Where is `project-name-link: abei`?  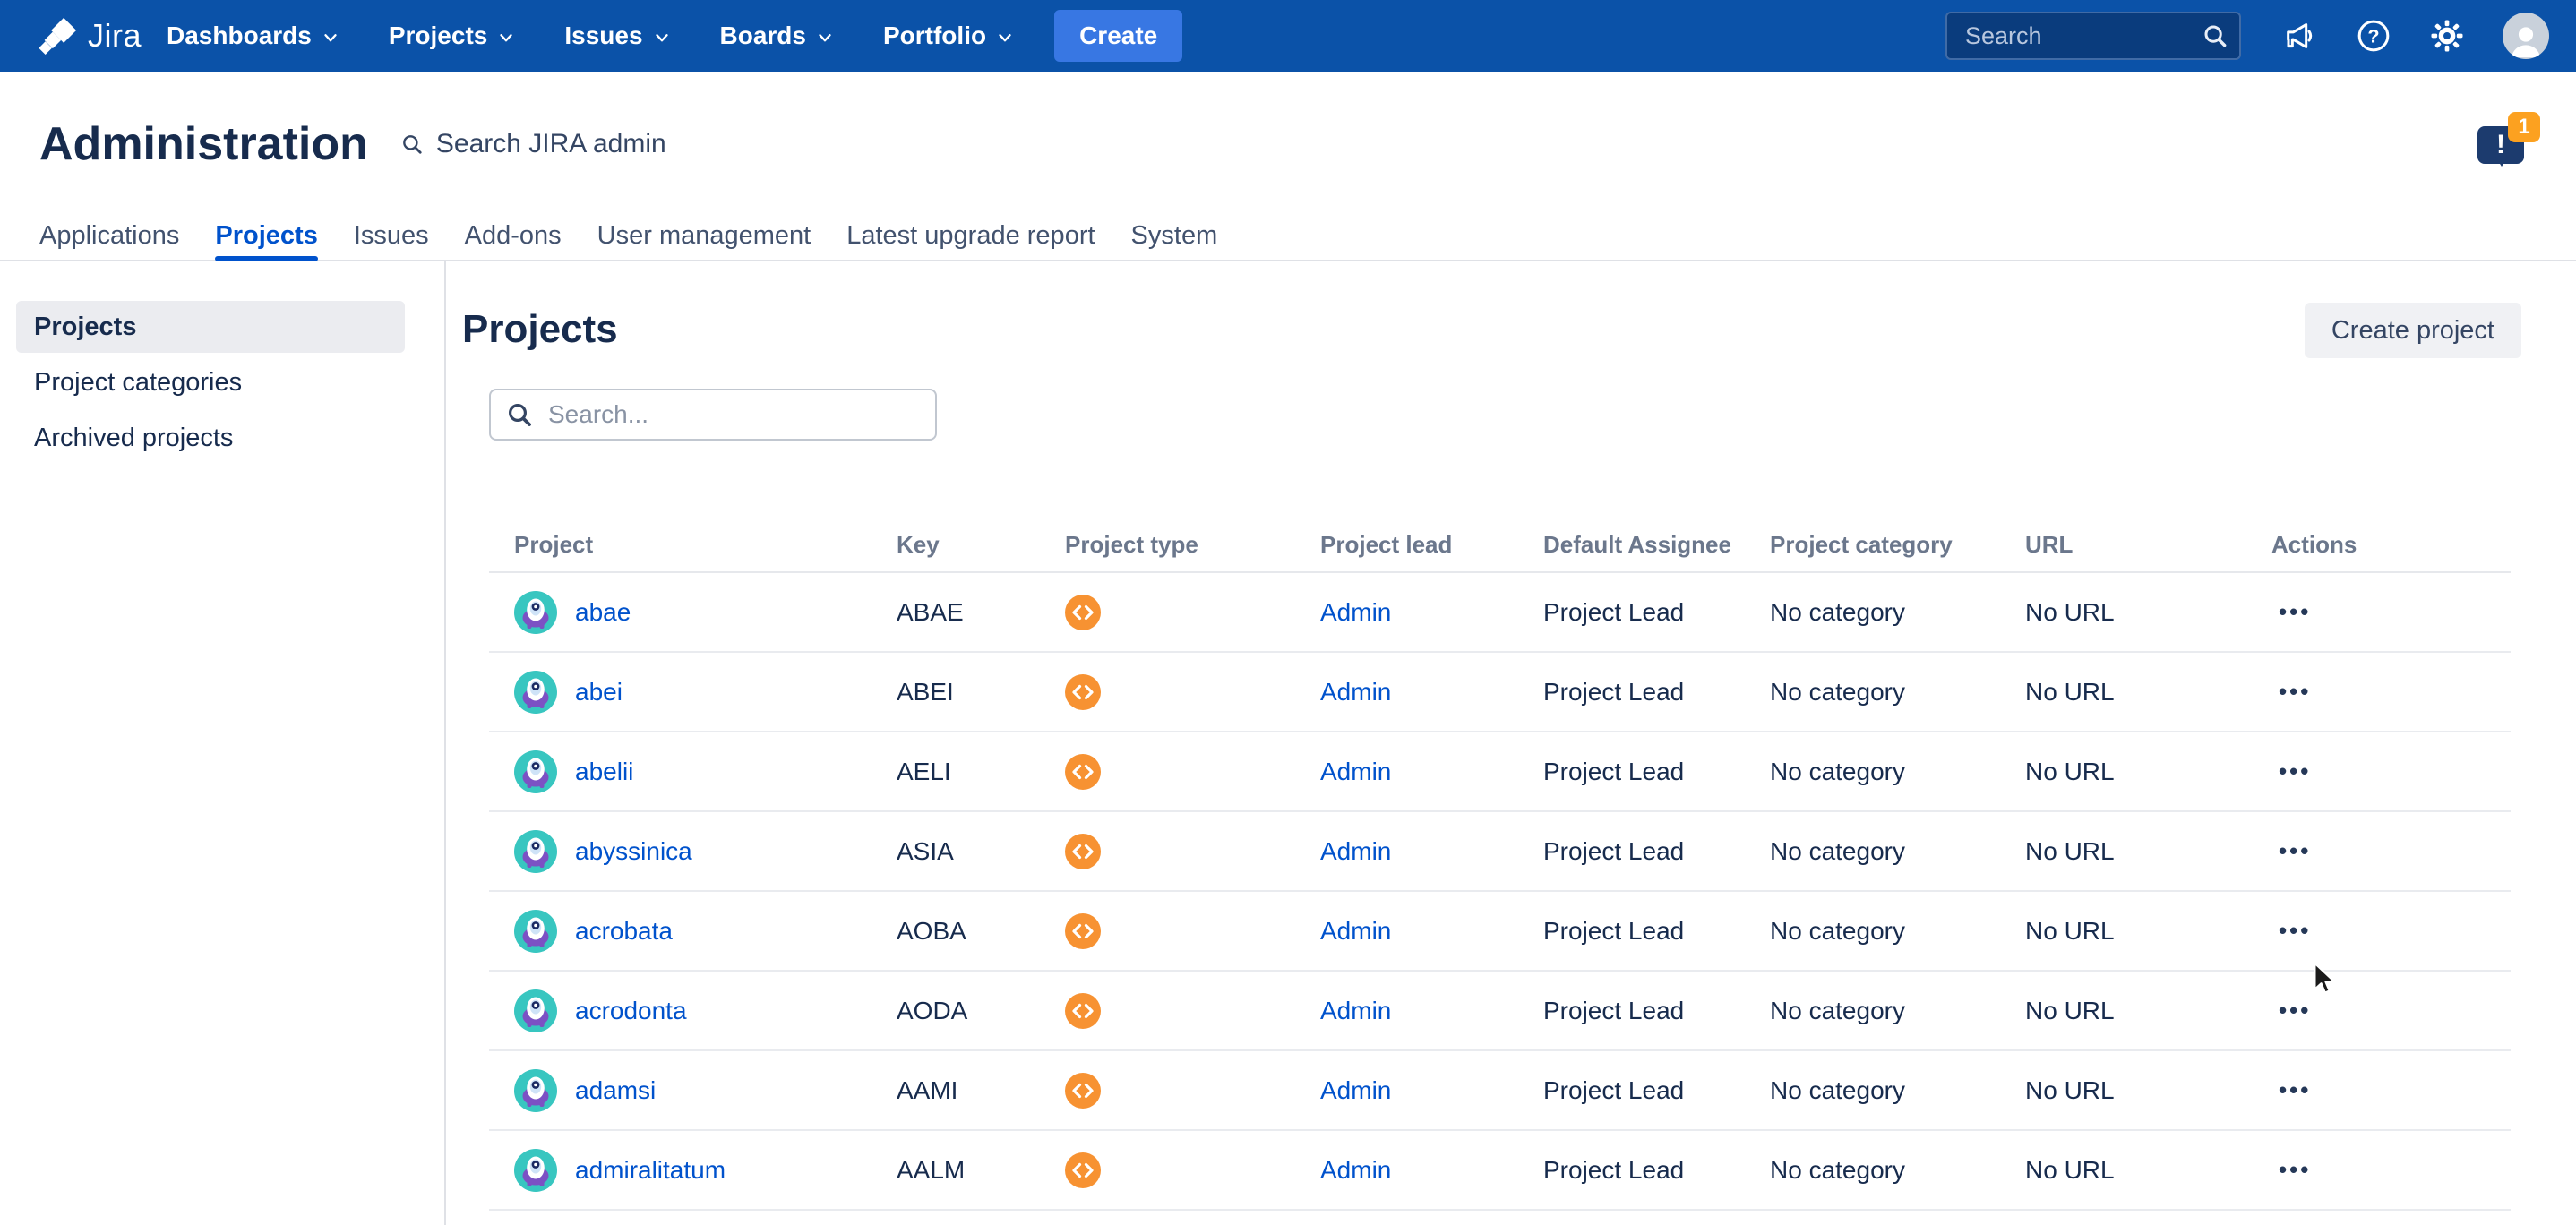 project-name-link: abei is located at coordinates (599, 692).